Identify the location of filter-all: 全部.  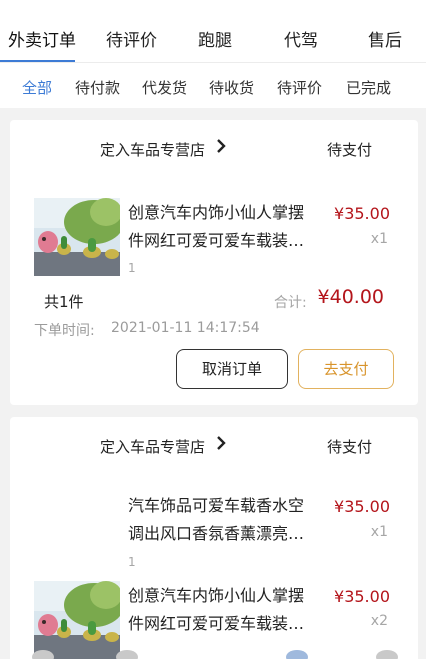
(37, 87).